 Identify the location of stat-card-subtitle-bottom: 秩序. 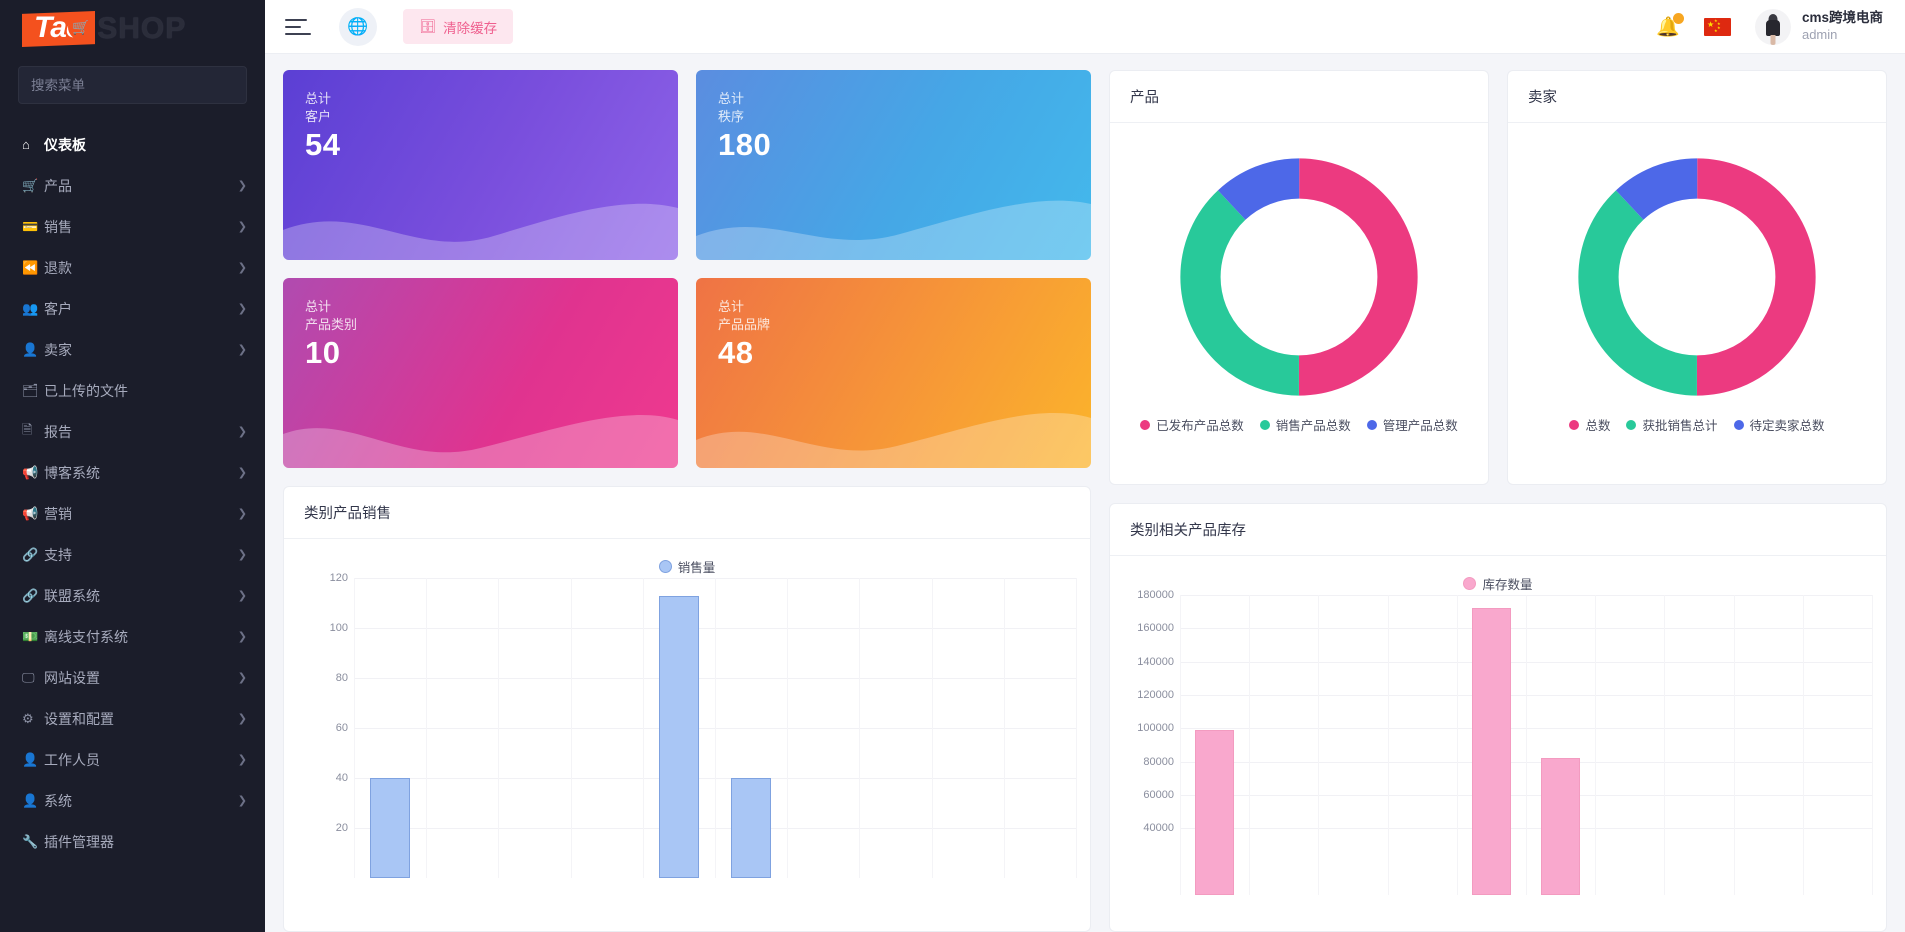
(731, 116).